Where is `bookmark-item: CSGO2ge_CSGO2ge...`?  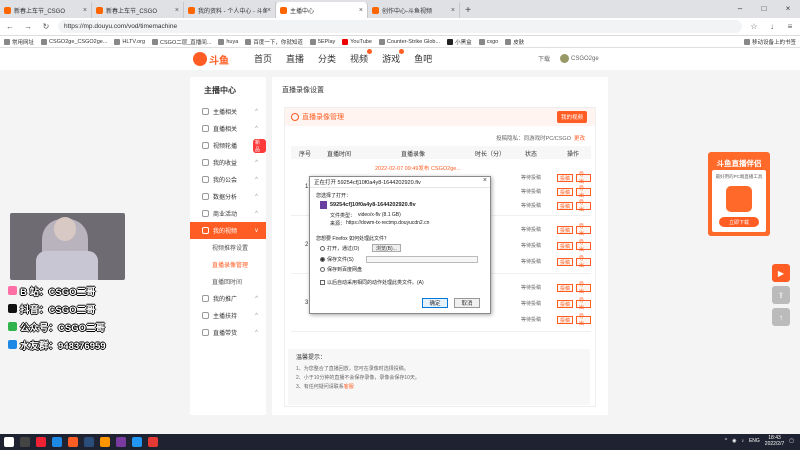 bookmark-item: CSGO2ge_CSGO2ge... is located at coordinates (74, 41).